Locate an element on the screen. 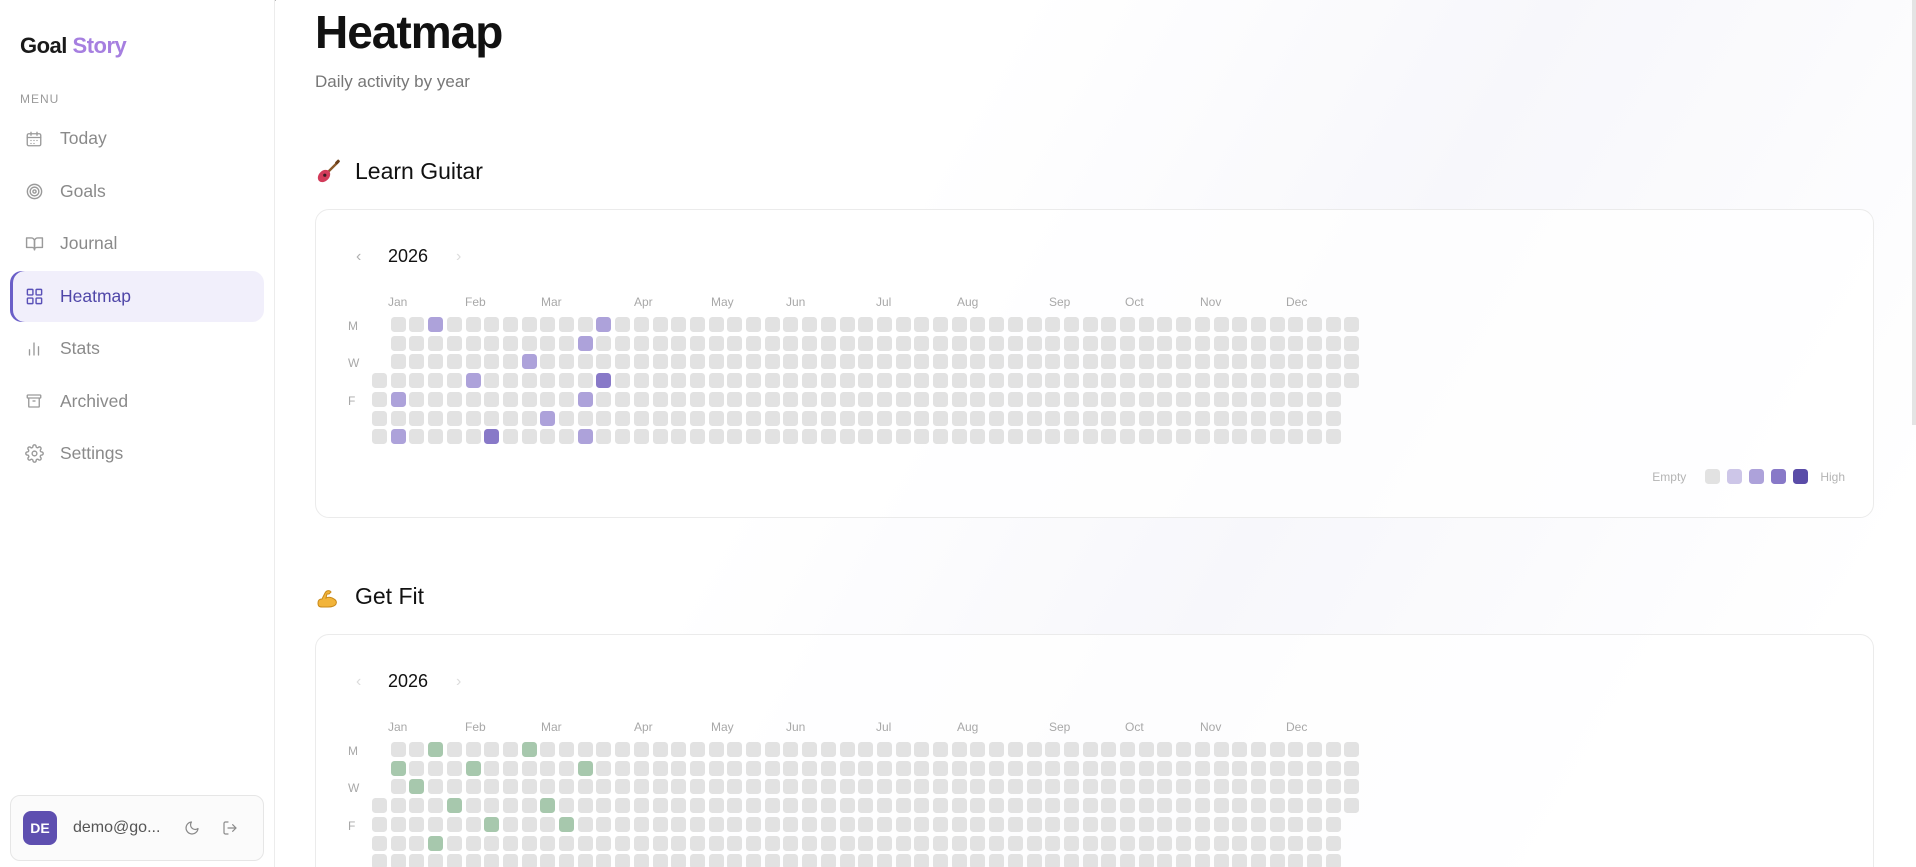  moon-icon is located at coordinates (192, 828).